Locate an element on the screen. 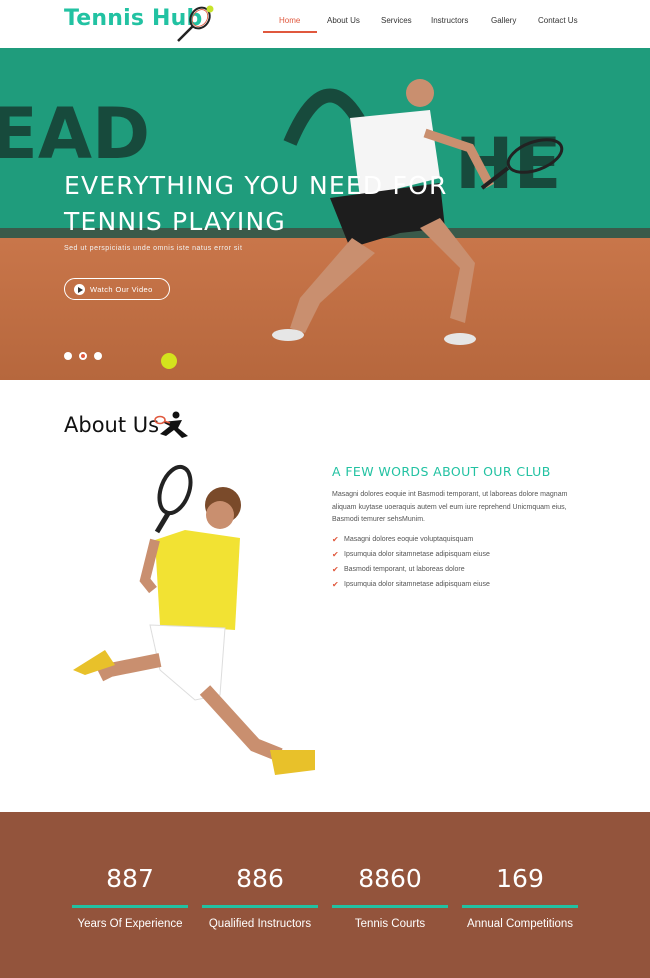 This screenshot has height=978, width=650. about-section-title: About Us is located at coordinates (112, 425).